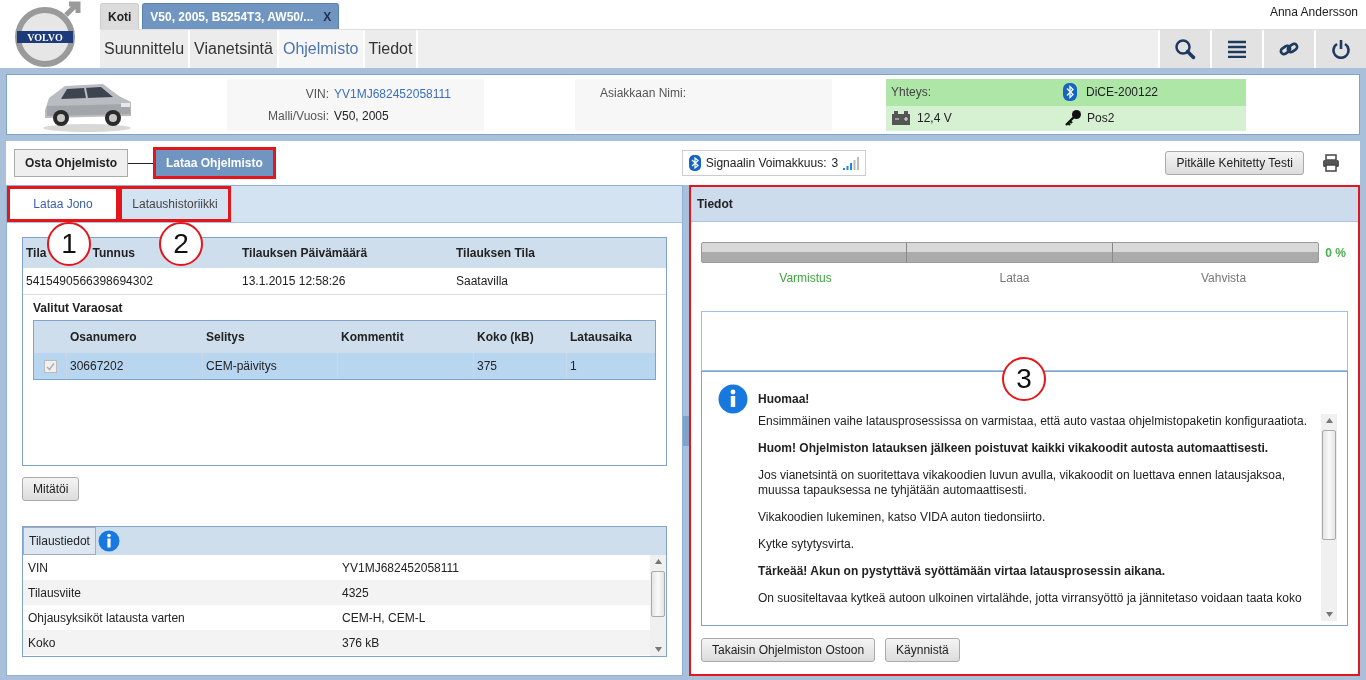 This screenshot has height=680, width=1366. What do you see at coordinates (63, 204) in the screenshot?
I see `panel-tab: Lataa Jono` at bounding box center [63, 204].